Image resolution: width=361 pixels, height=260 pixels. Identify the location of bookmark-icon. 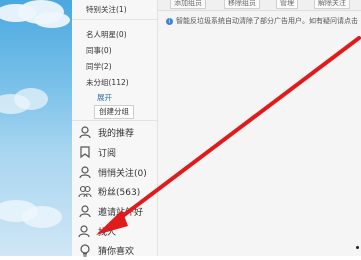
(85, 152).